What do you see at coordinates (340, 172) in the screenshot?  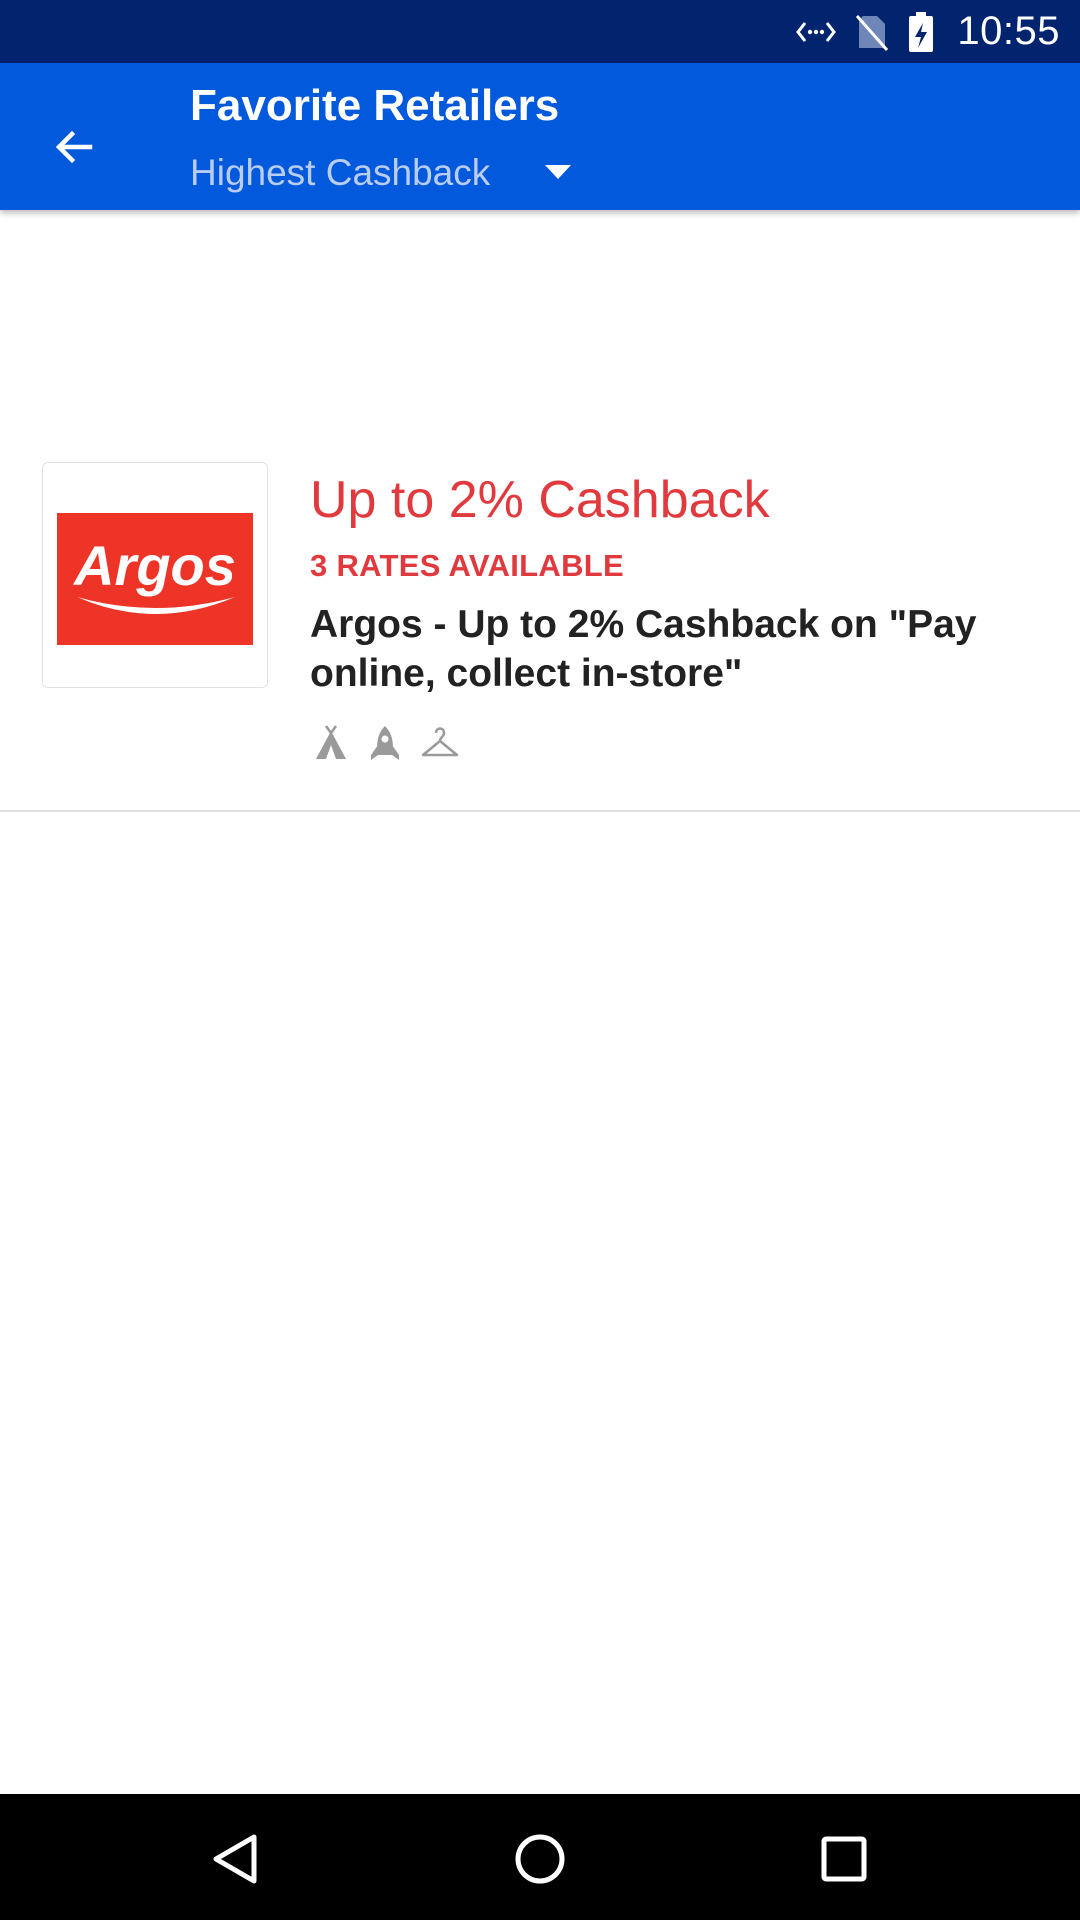 I see `sort-selected-label: Highest Cashback` at bounding box center [340, 172].